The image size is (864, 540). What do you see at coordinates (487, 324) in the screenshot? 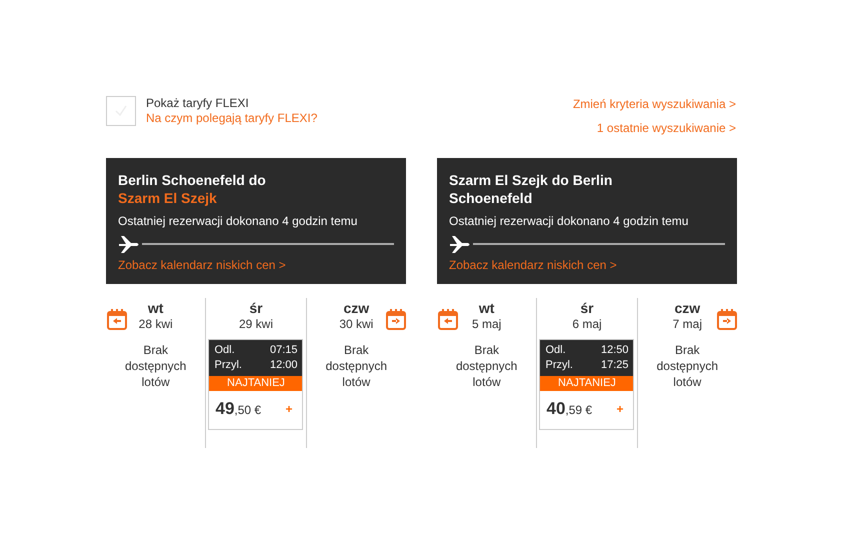
I see `date: 5 maj` at bounding box center [487, 324].